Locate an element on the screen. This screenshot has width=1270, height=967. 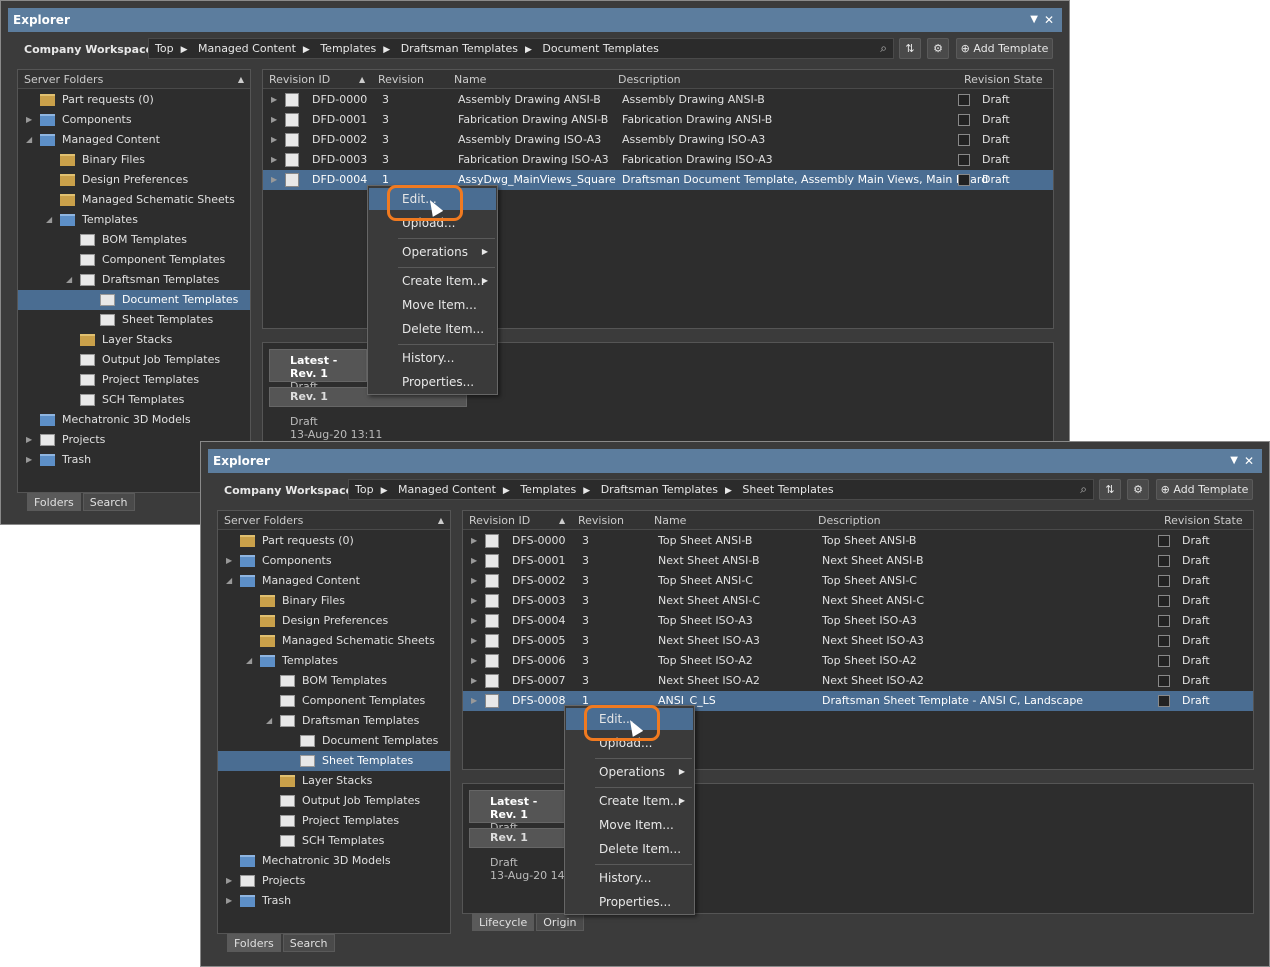
refresh-button: ⇅ is located at coordinates (910, 48).